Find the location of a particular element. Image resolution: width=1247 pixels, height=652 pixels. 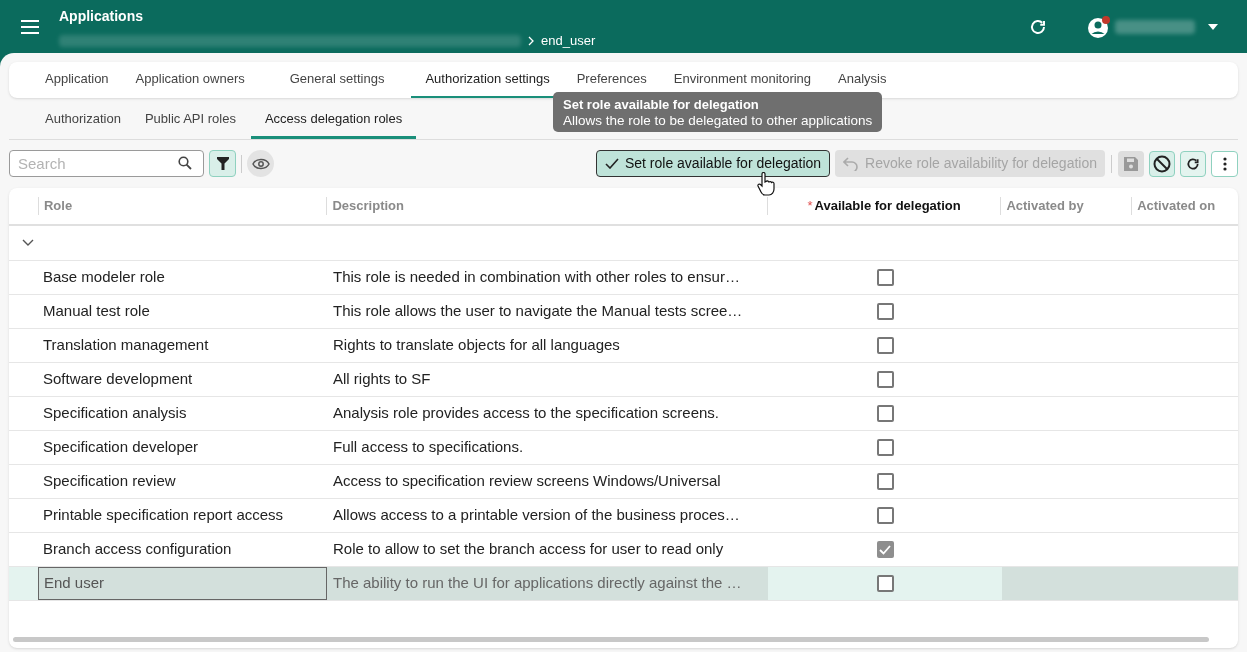

tab: Public API roles is located at coordinates (190, 120).